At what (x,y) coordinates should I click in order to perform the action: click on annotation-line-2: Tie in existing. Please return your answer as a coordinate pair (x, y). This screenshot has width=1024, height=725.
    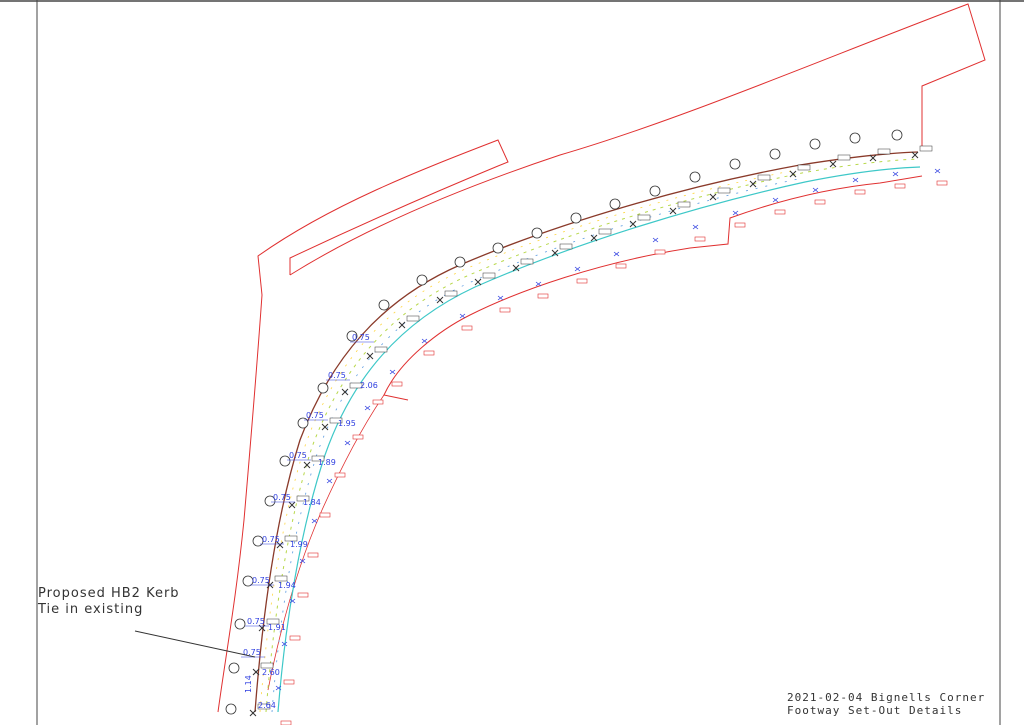
    Looking at the image, I should click on (91, 609).